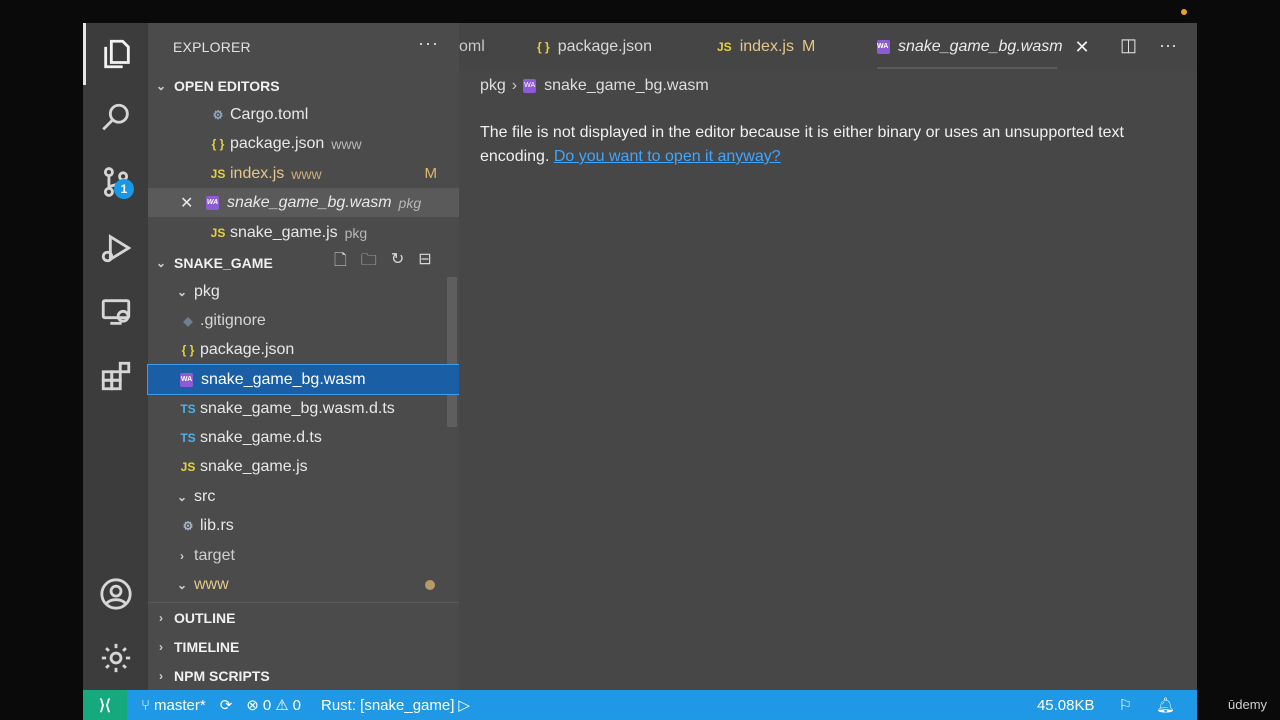 The height and width of the screenshot is (720, 1280). I want to click on settings-gear-icon, so click(115, 658).